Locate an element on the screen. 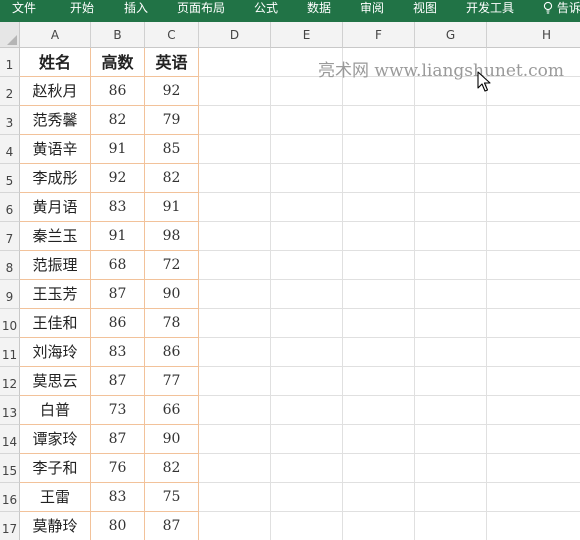 The width and height of the screenshot is (580, 540). empty-cell-g5 is located at coordinates (451, 178).